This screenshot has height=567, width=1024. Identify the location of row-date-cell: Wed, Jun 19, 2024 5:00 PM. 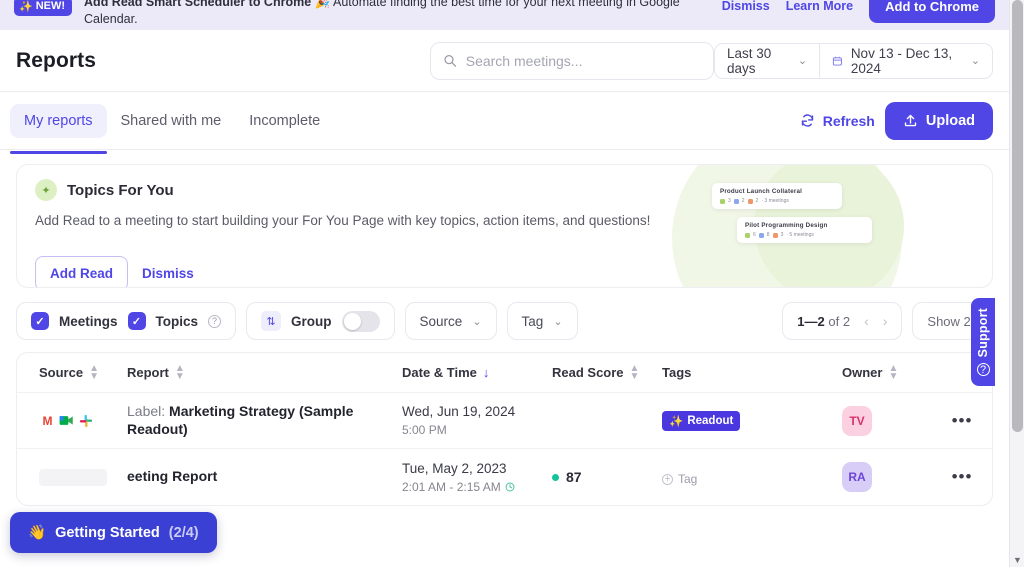
(477, 420).